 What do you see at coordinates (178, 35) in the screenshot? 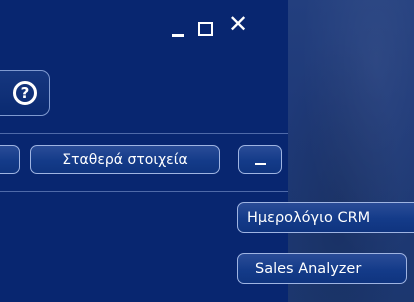
I see `minimize-icon` at bounding box center [178, 35].